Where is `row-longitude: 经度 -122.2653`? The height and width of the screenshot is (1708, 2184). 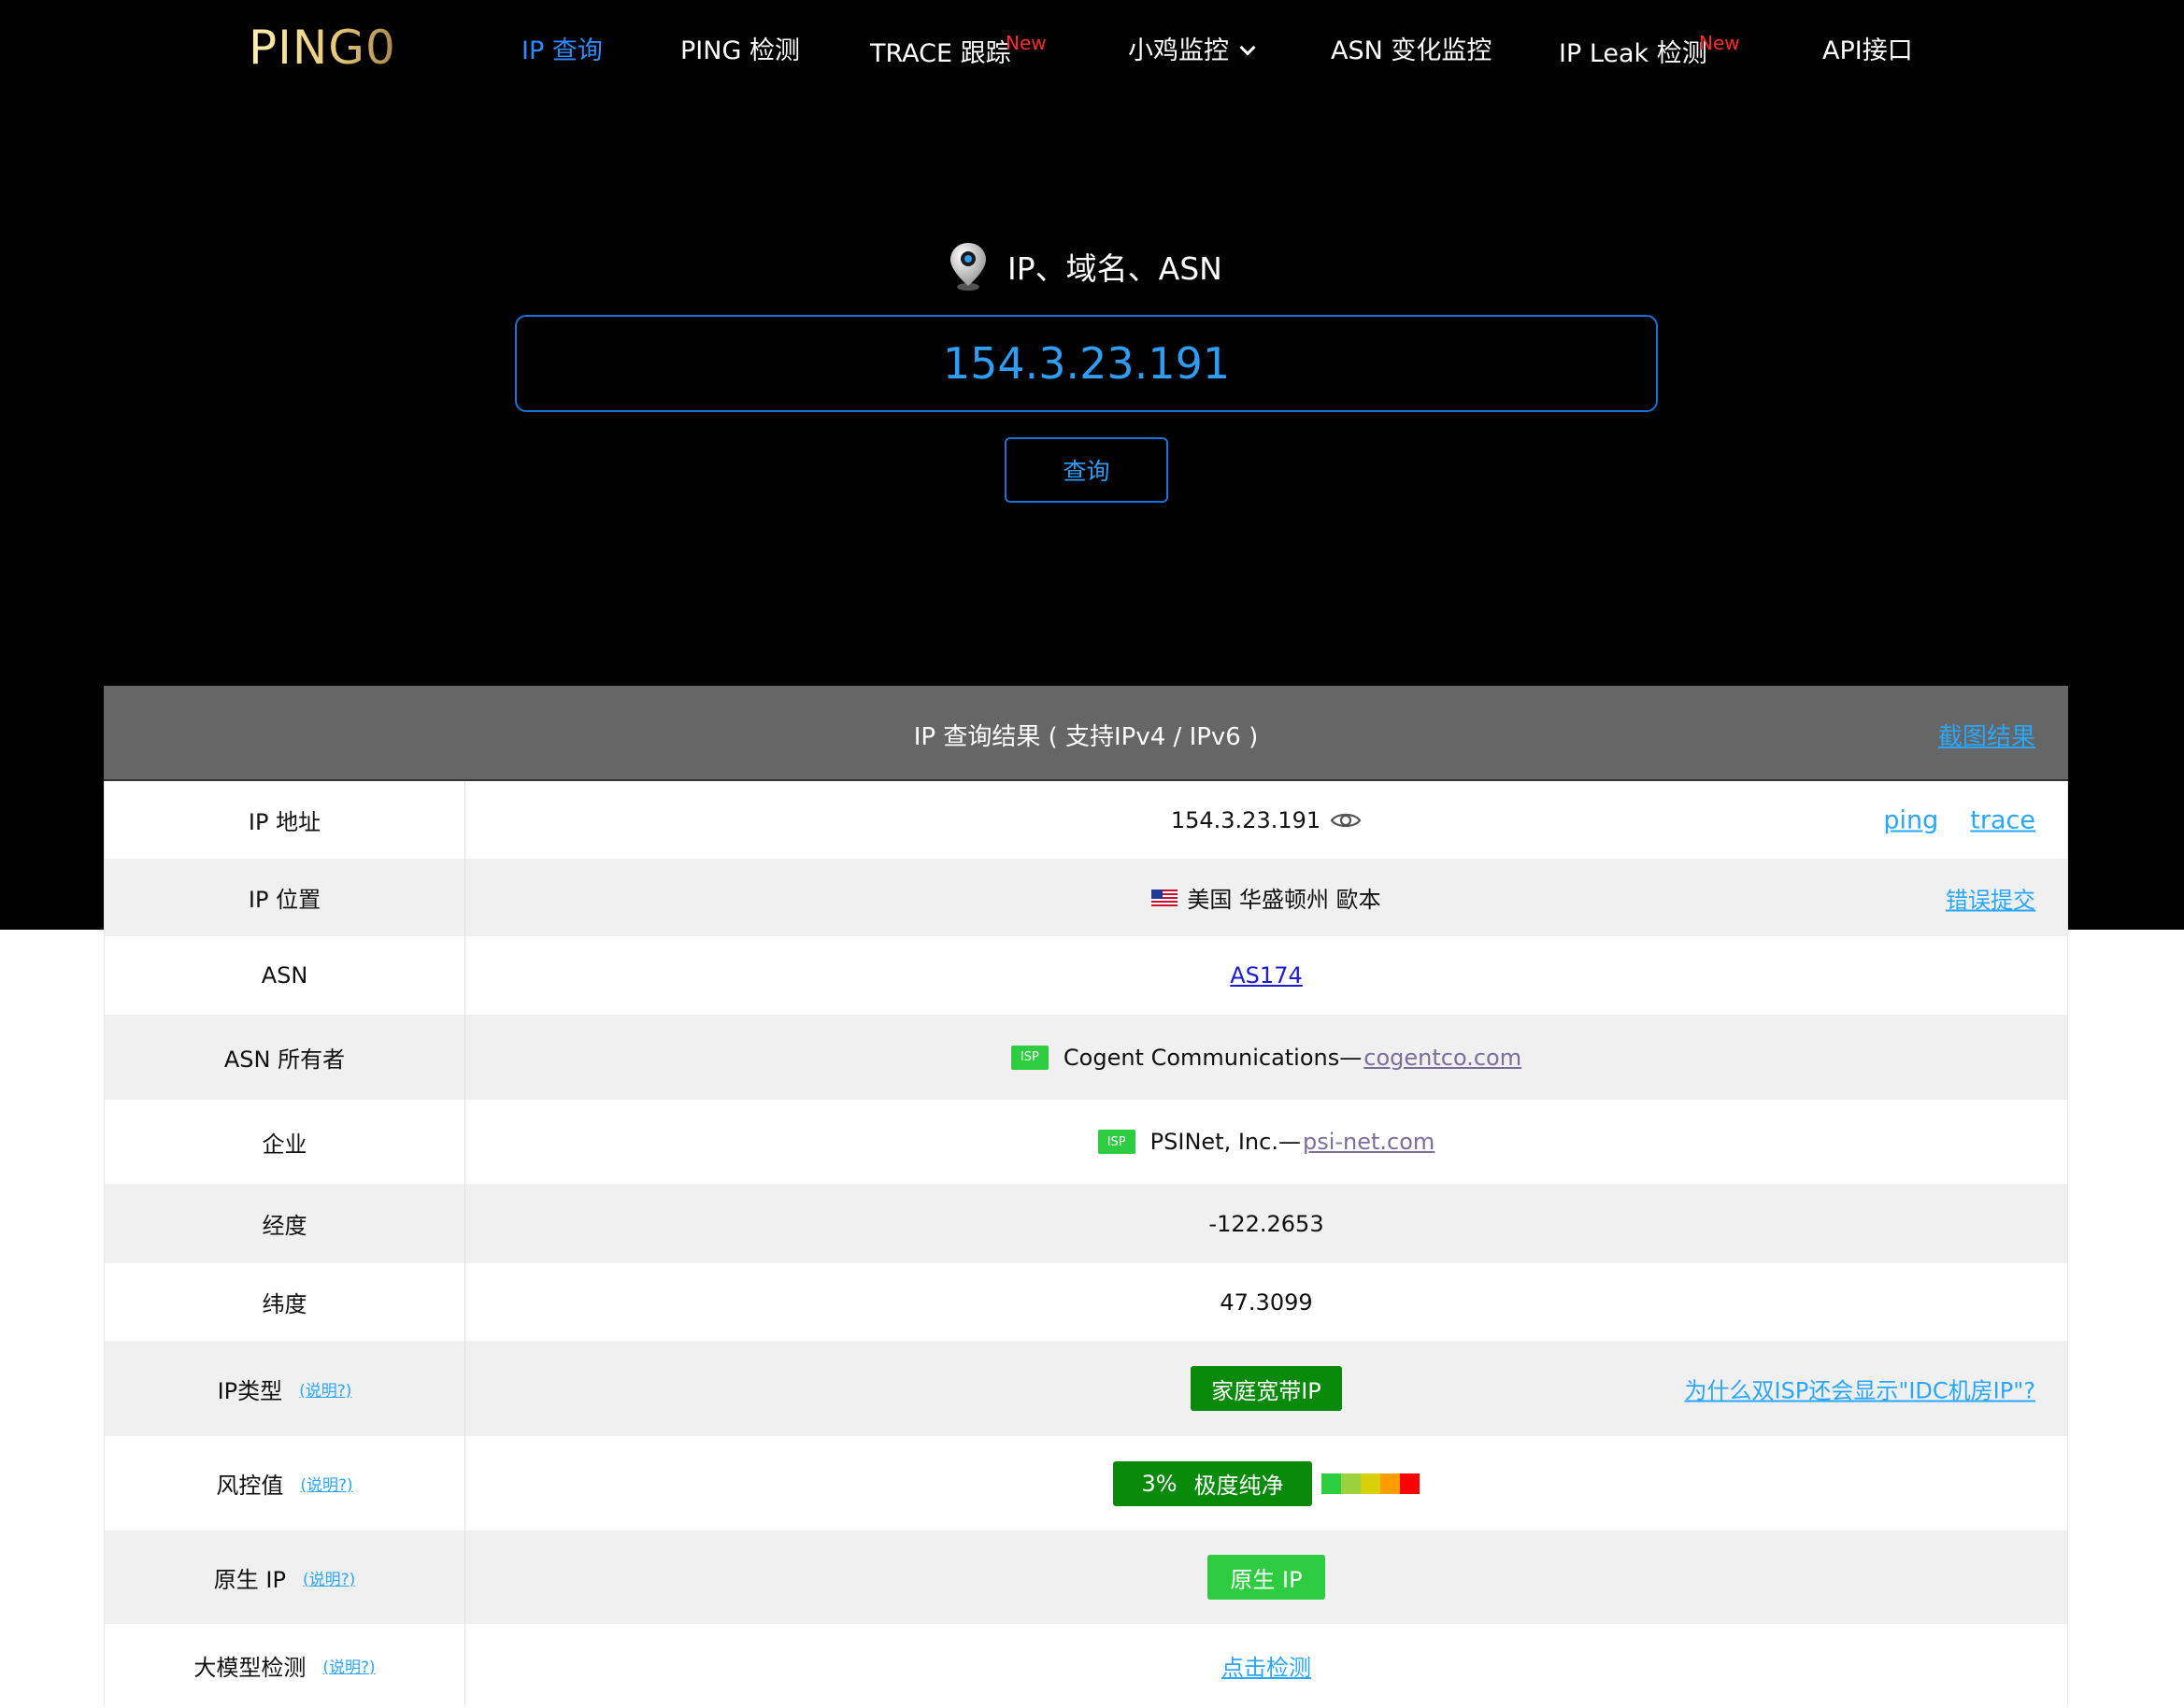
row-longitude: 经度 -122.2653 is located at coordinates (1086, 1223).